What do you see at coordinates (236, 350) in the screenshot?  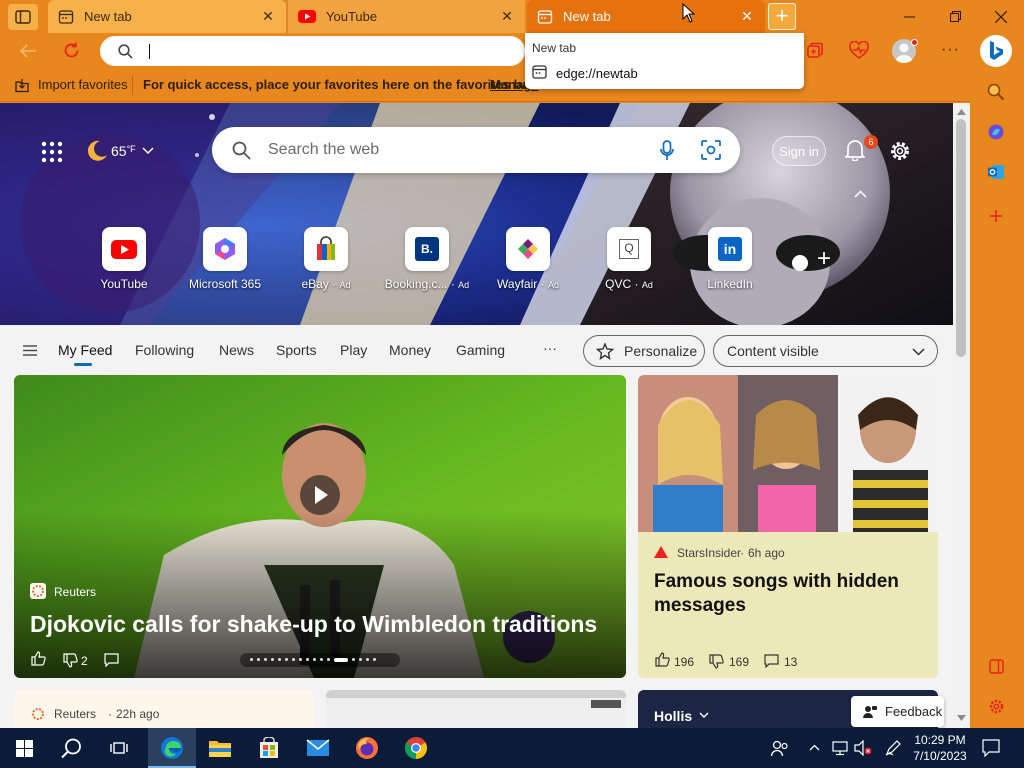 I see `feed-tab-news: News` at bounding box center [236, 350].